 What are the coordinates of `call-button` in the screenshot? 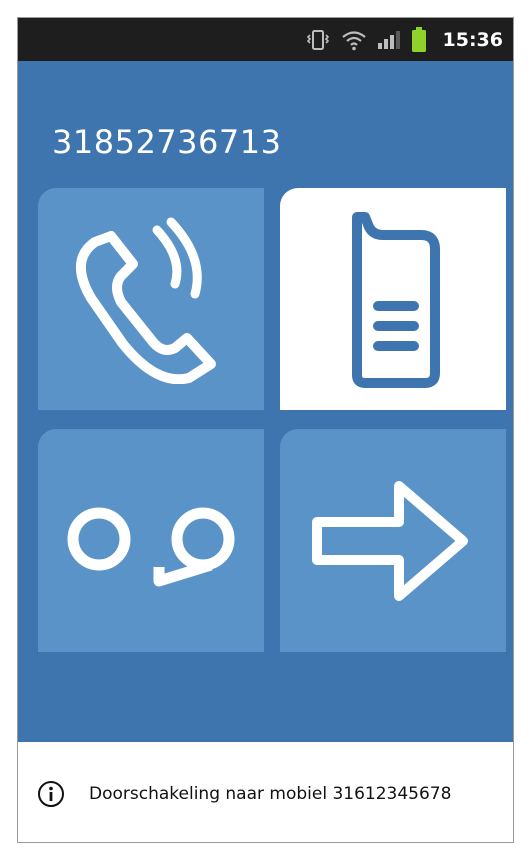 It's located at (151, 299).